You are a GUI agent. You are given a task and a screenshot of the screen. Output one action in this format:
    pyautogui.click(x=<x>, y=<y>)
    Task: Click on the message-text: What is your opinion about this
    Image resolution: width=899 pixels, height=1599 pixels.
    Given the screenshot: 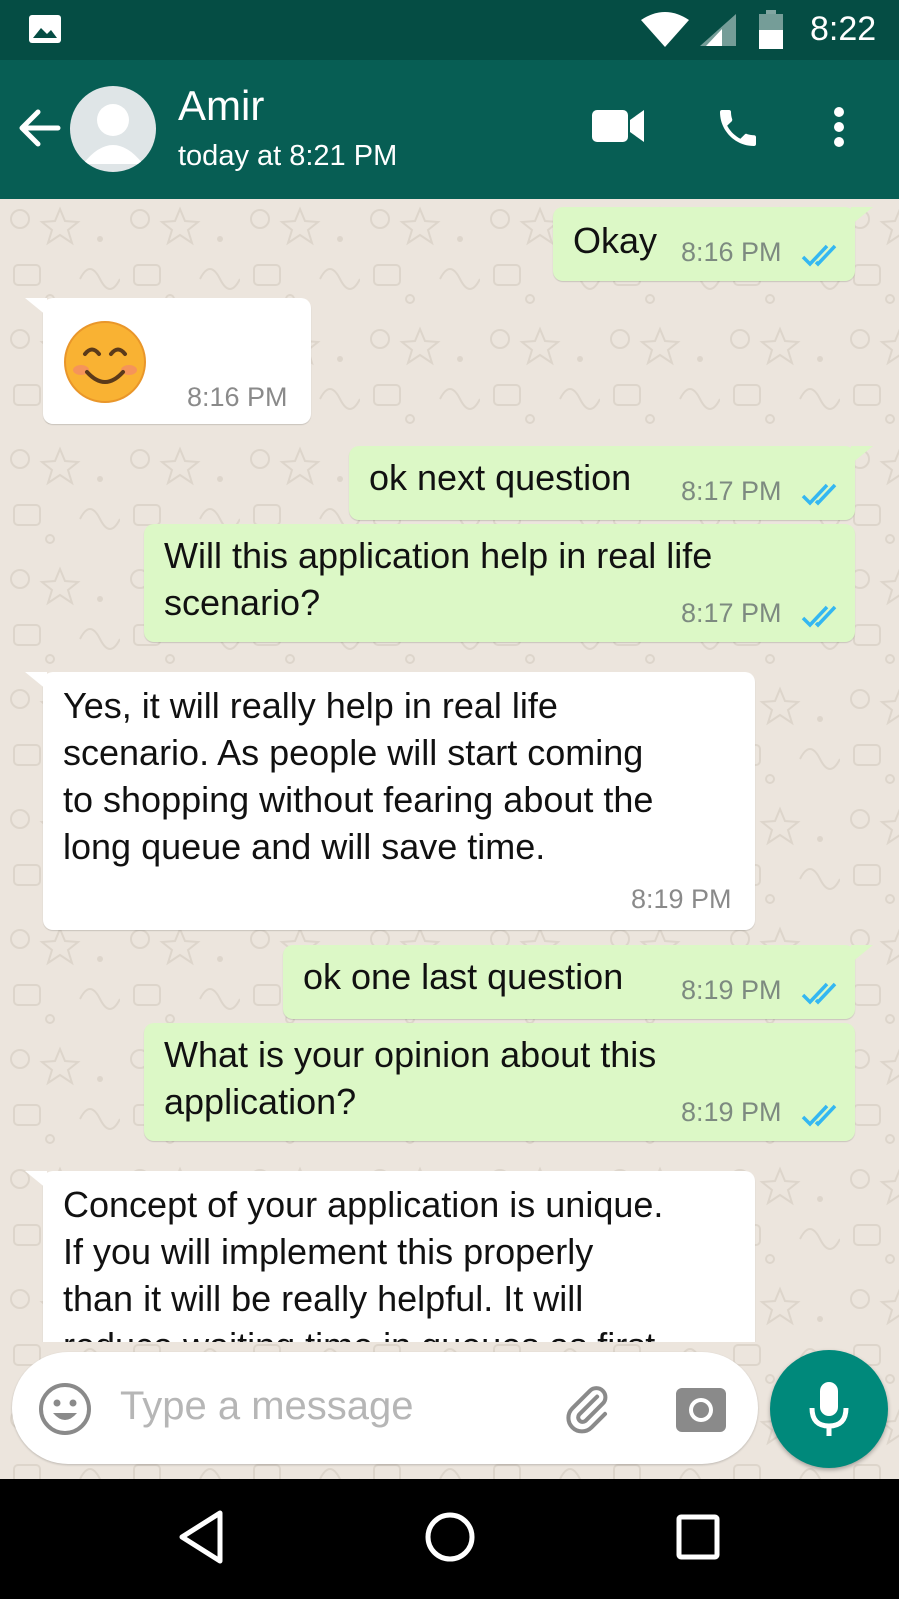 What is the action you would take?
    pyautogui.click(x=410, y=1054)
    